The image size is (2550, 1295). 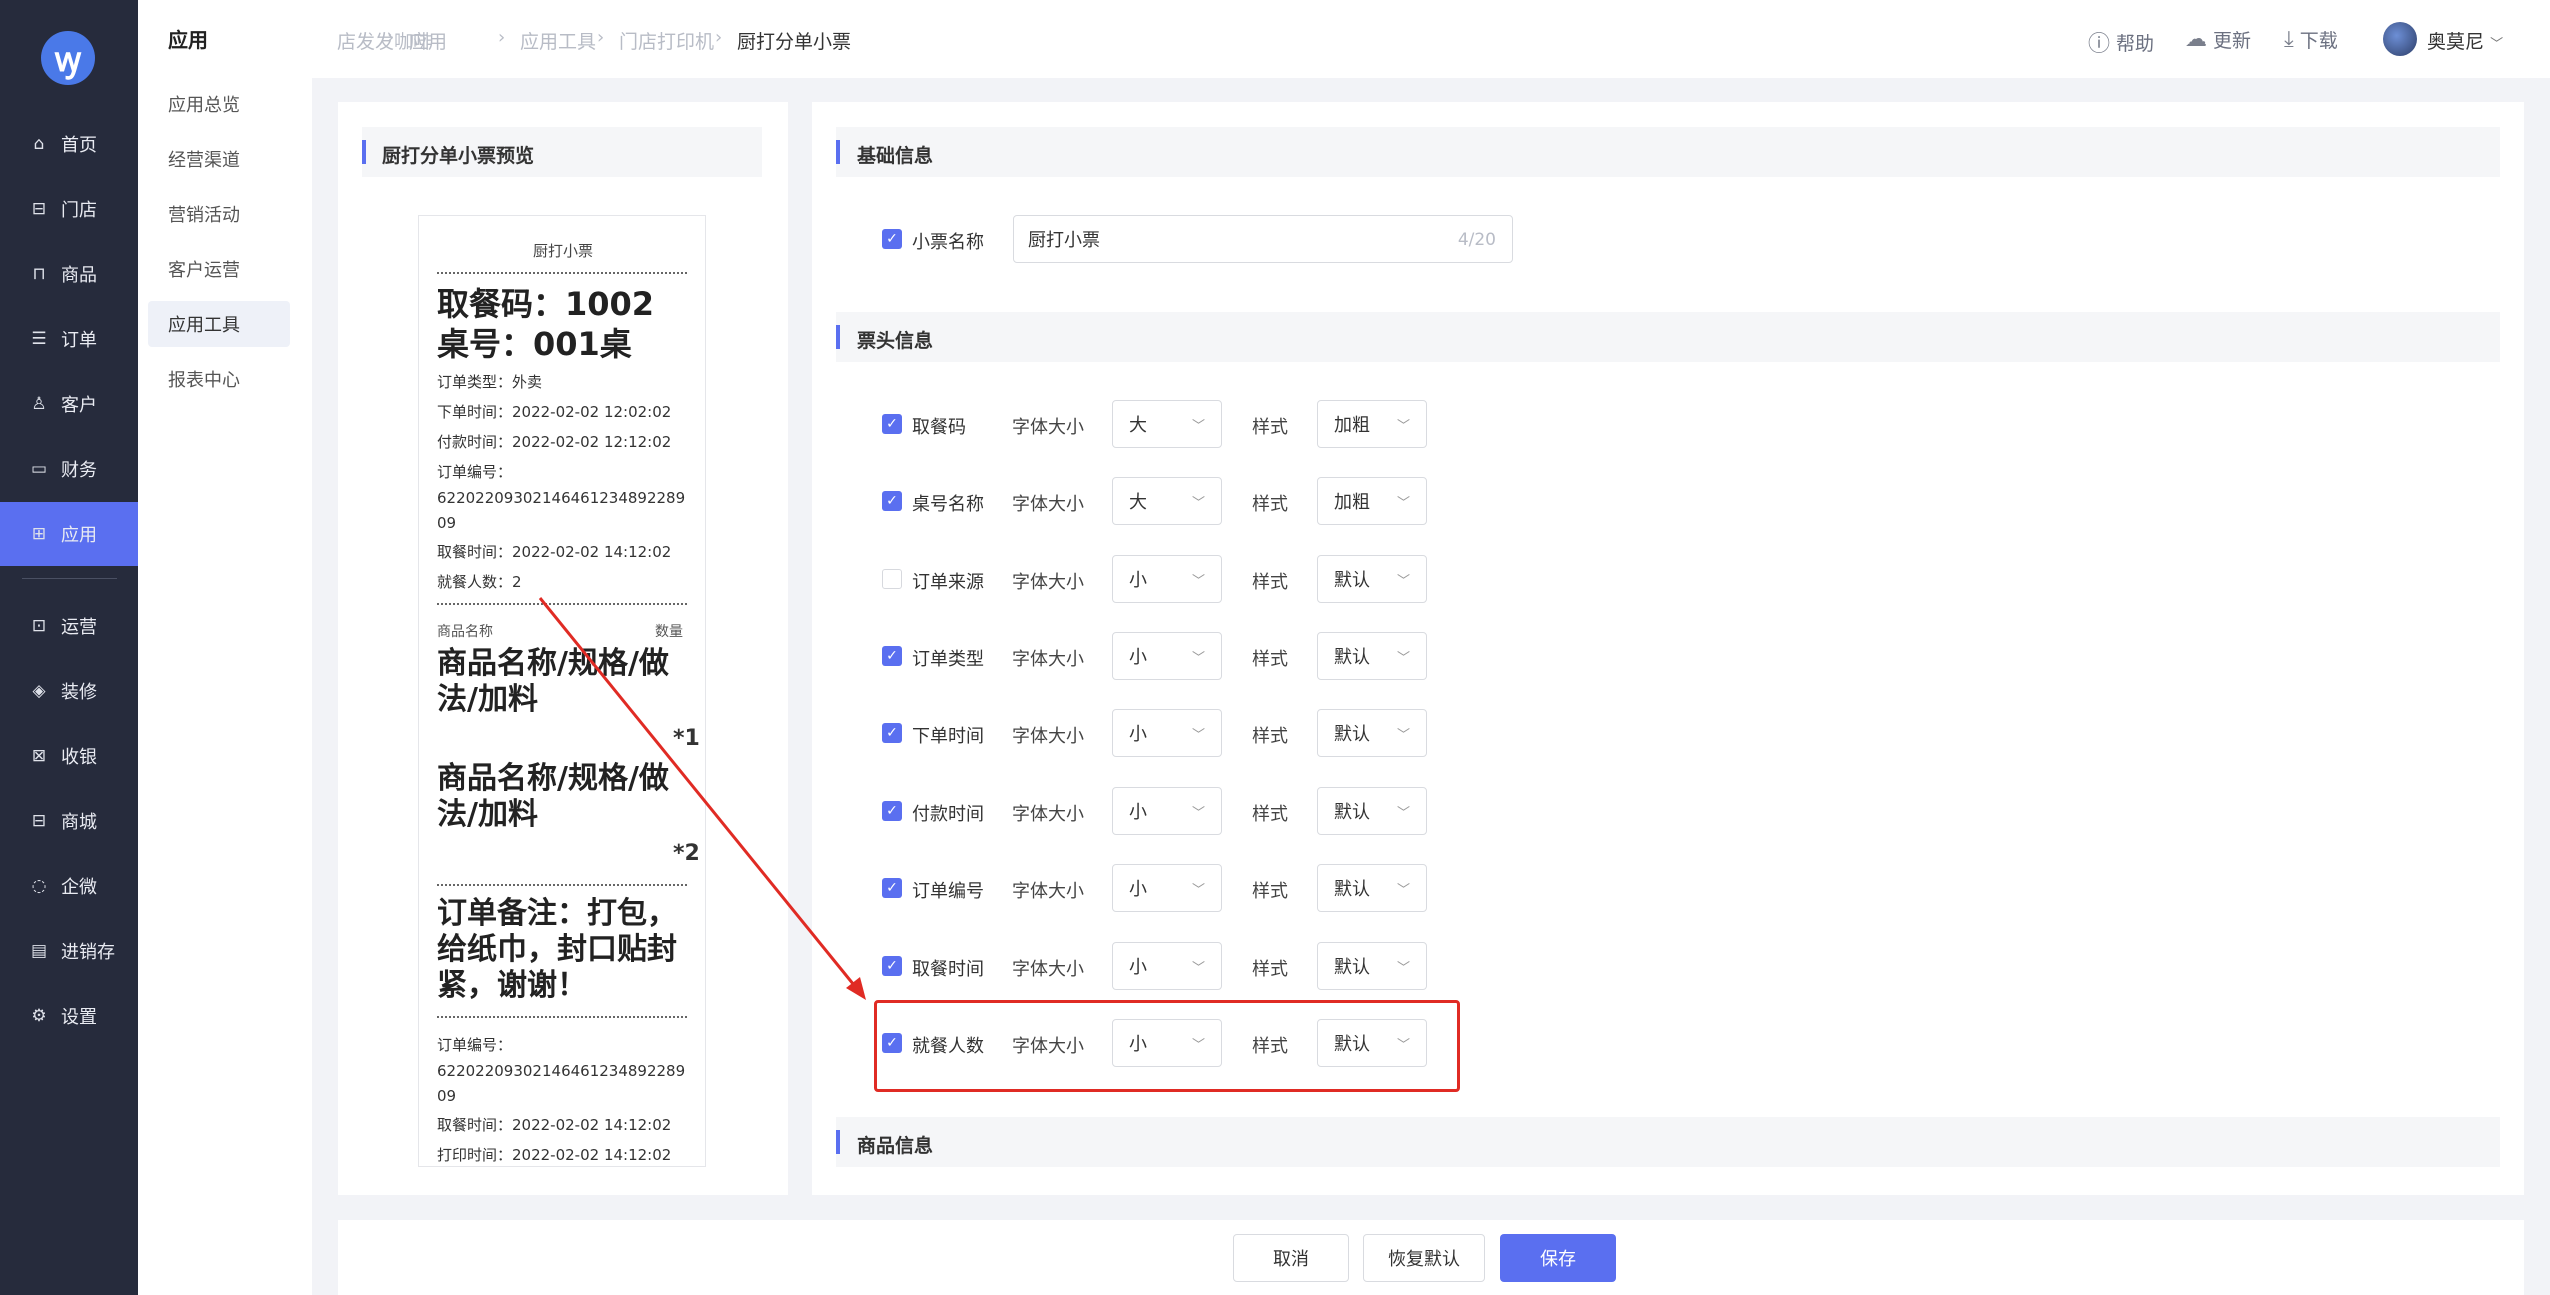 I want to click on annotation-arrow, so click(x=702, y=798).